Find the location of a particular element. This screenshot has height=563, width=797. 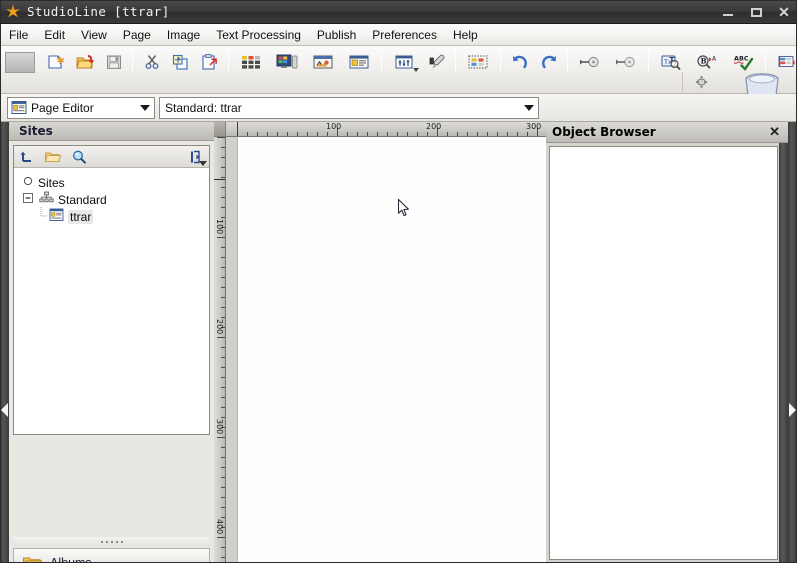

left-collapse-strip is located at coordinates (4, 342).